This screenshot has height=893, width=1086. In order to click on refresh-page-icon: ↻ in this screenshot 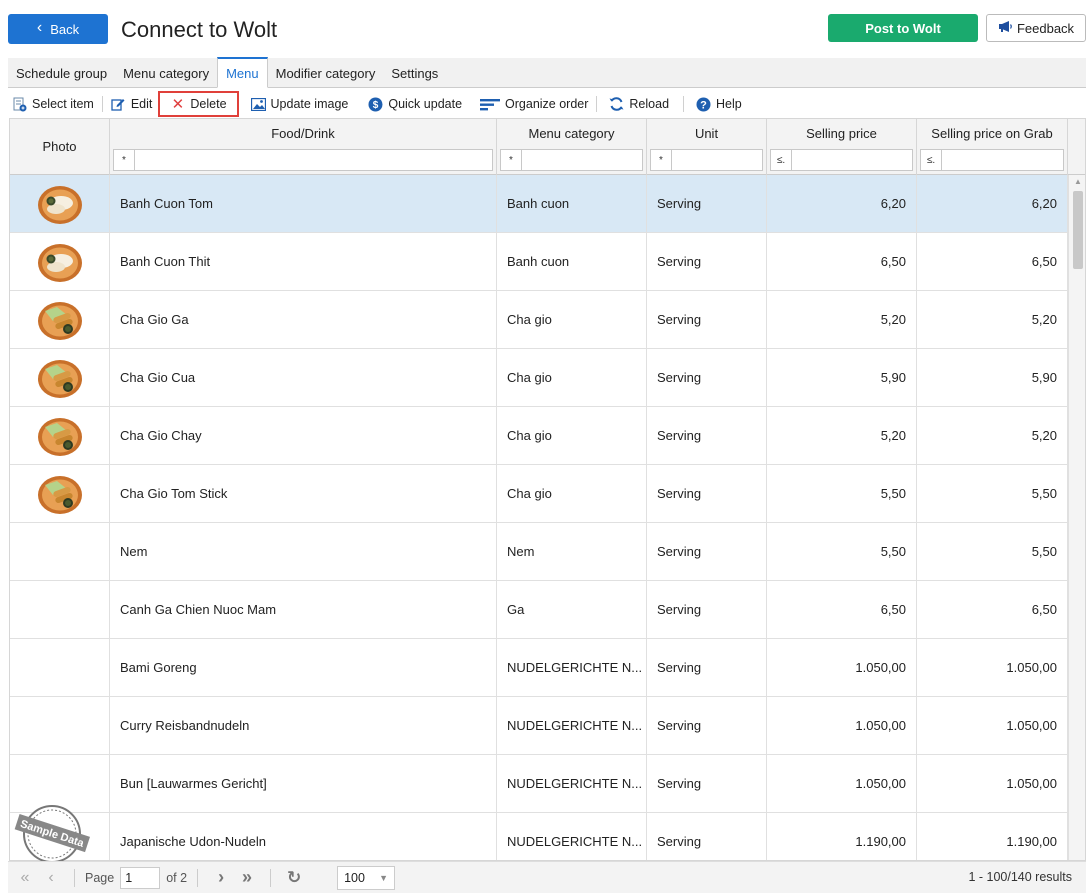, I will do `click(294, 878)`.